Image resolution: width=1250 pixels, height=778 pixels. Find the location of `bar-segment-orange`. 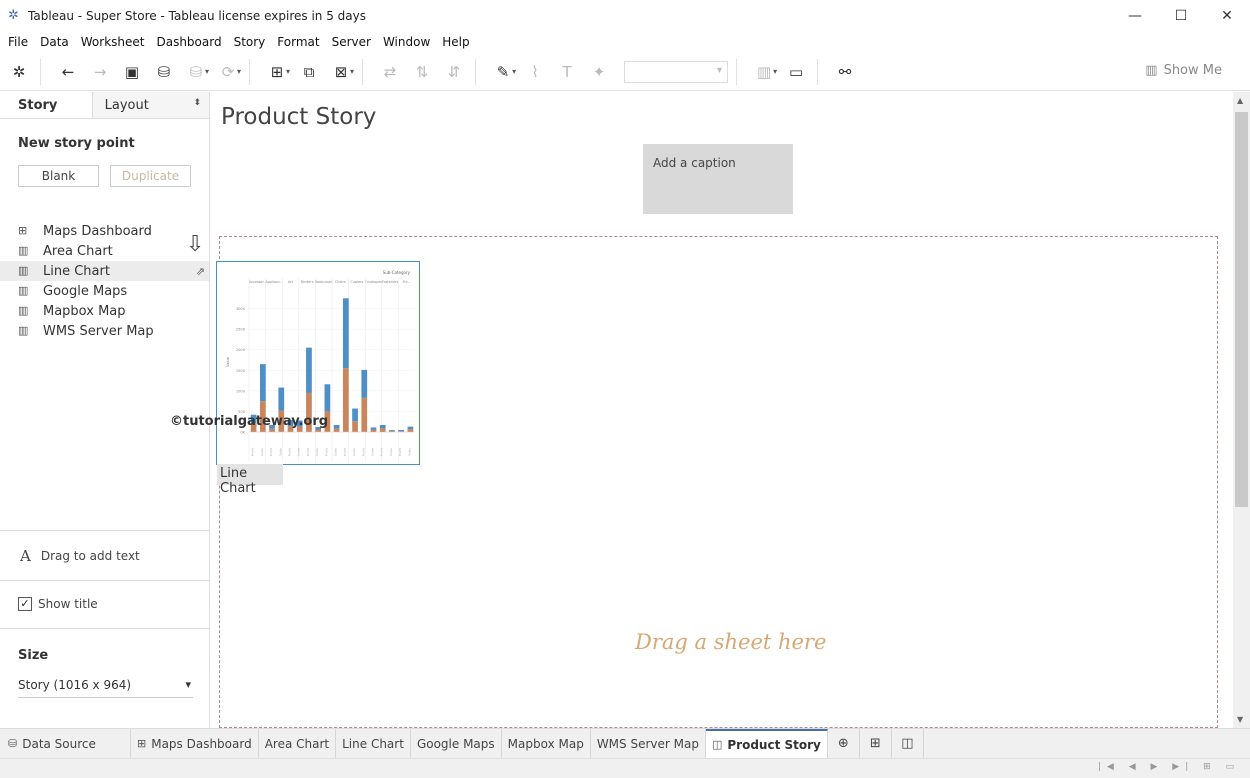

bar-segment-orange is located at coordinates (345, 400).